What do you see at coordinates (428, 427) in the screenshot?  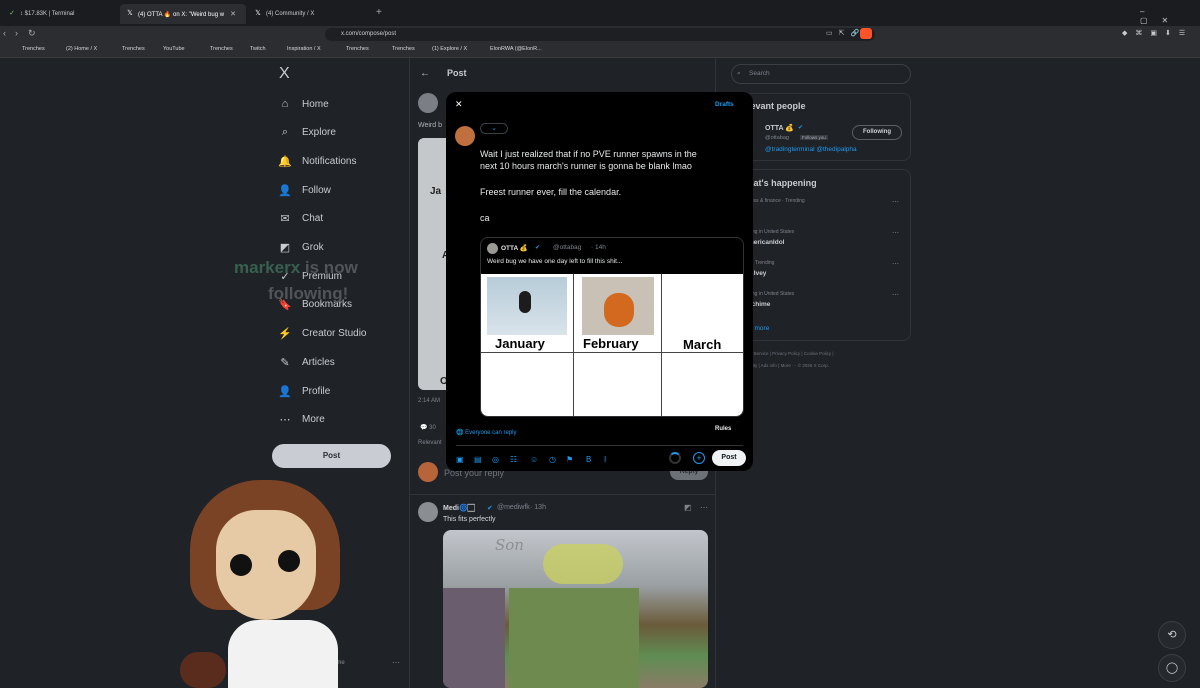 I see `reply-count: 💬 30` at bounding box center [428, 427].